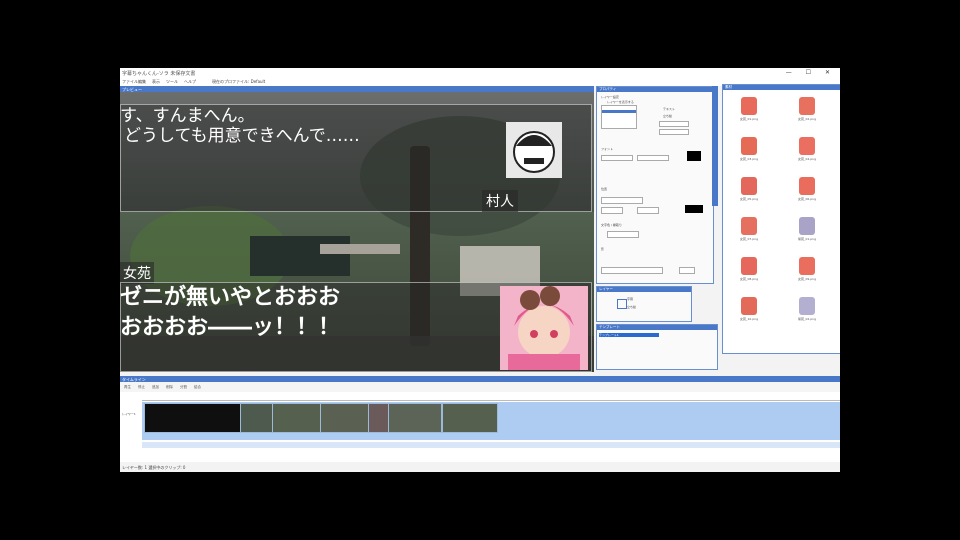 The height and width of the screenshot is (540, 960). I want to click on y-field, so click(648, 210).